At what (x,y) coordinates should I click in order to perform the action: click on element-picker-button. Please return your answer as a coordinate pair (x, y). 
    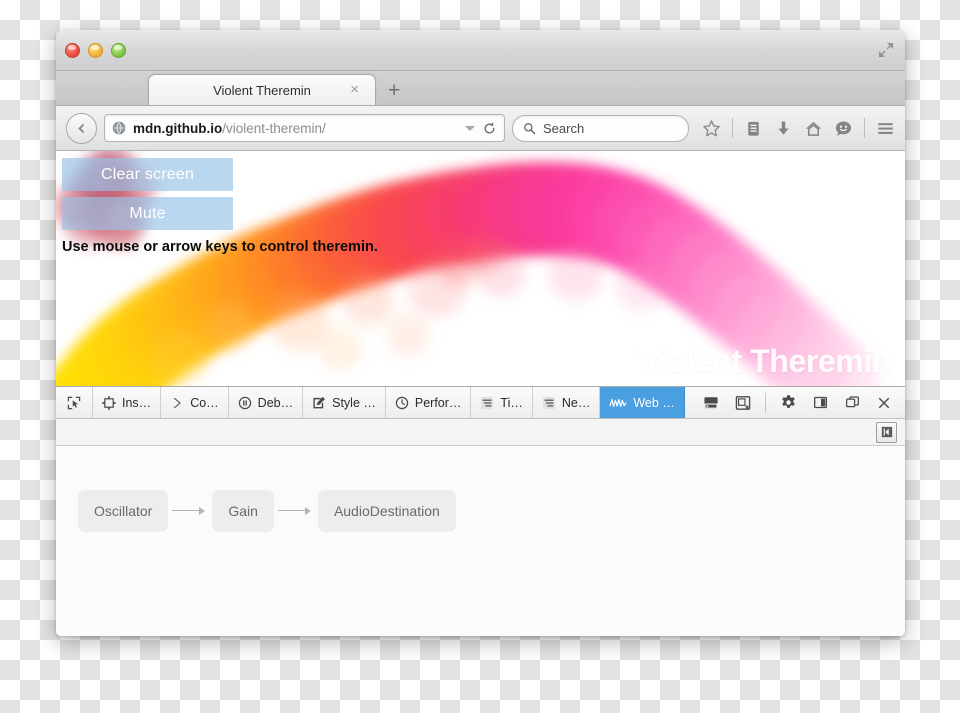
    Looking at the image, I should click on (74, 402).